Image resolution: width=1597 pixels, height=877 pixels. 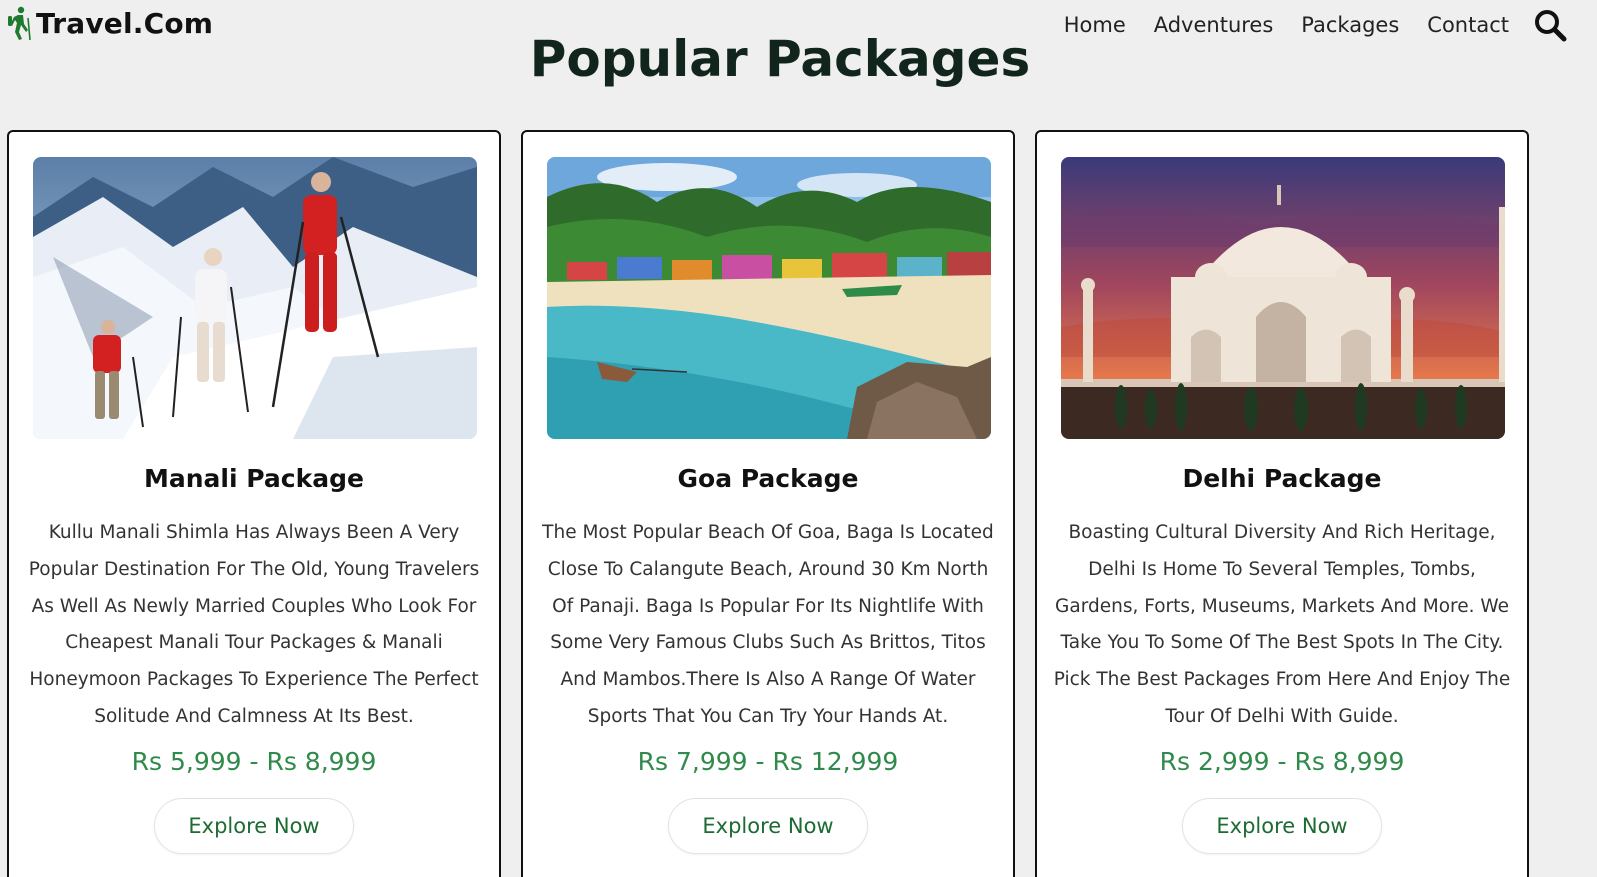 What do you see at coordinates (1282, 478) in the screenshot?
I see `card-title: Delhi Package` at bounding box center [1282, 478].